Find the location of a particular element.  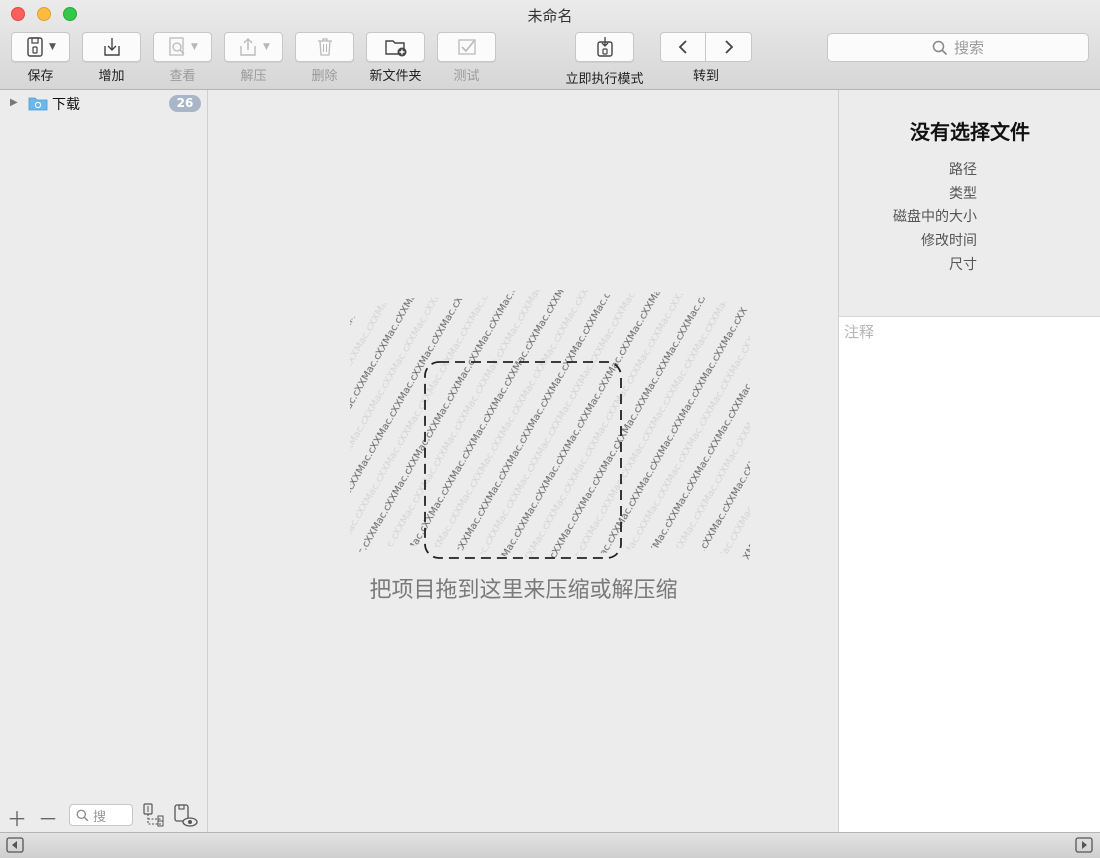

selection-title: 没有选择文件 is located at coordinates (970, 132).